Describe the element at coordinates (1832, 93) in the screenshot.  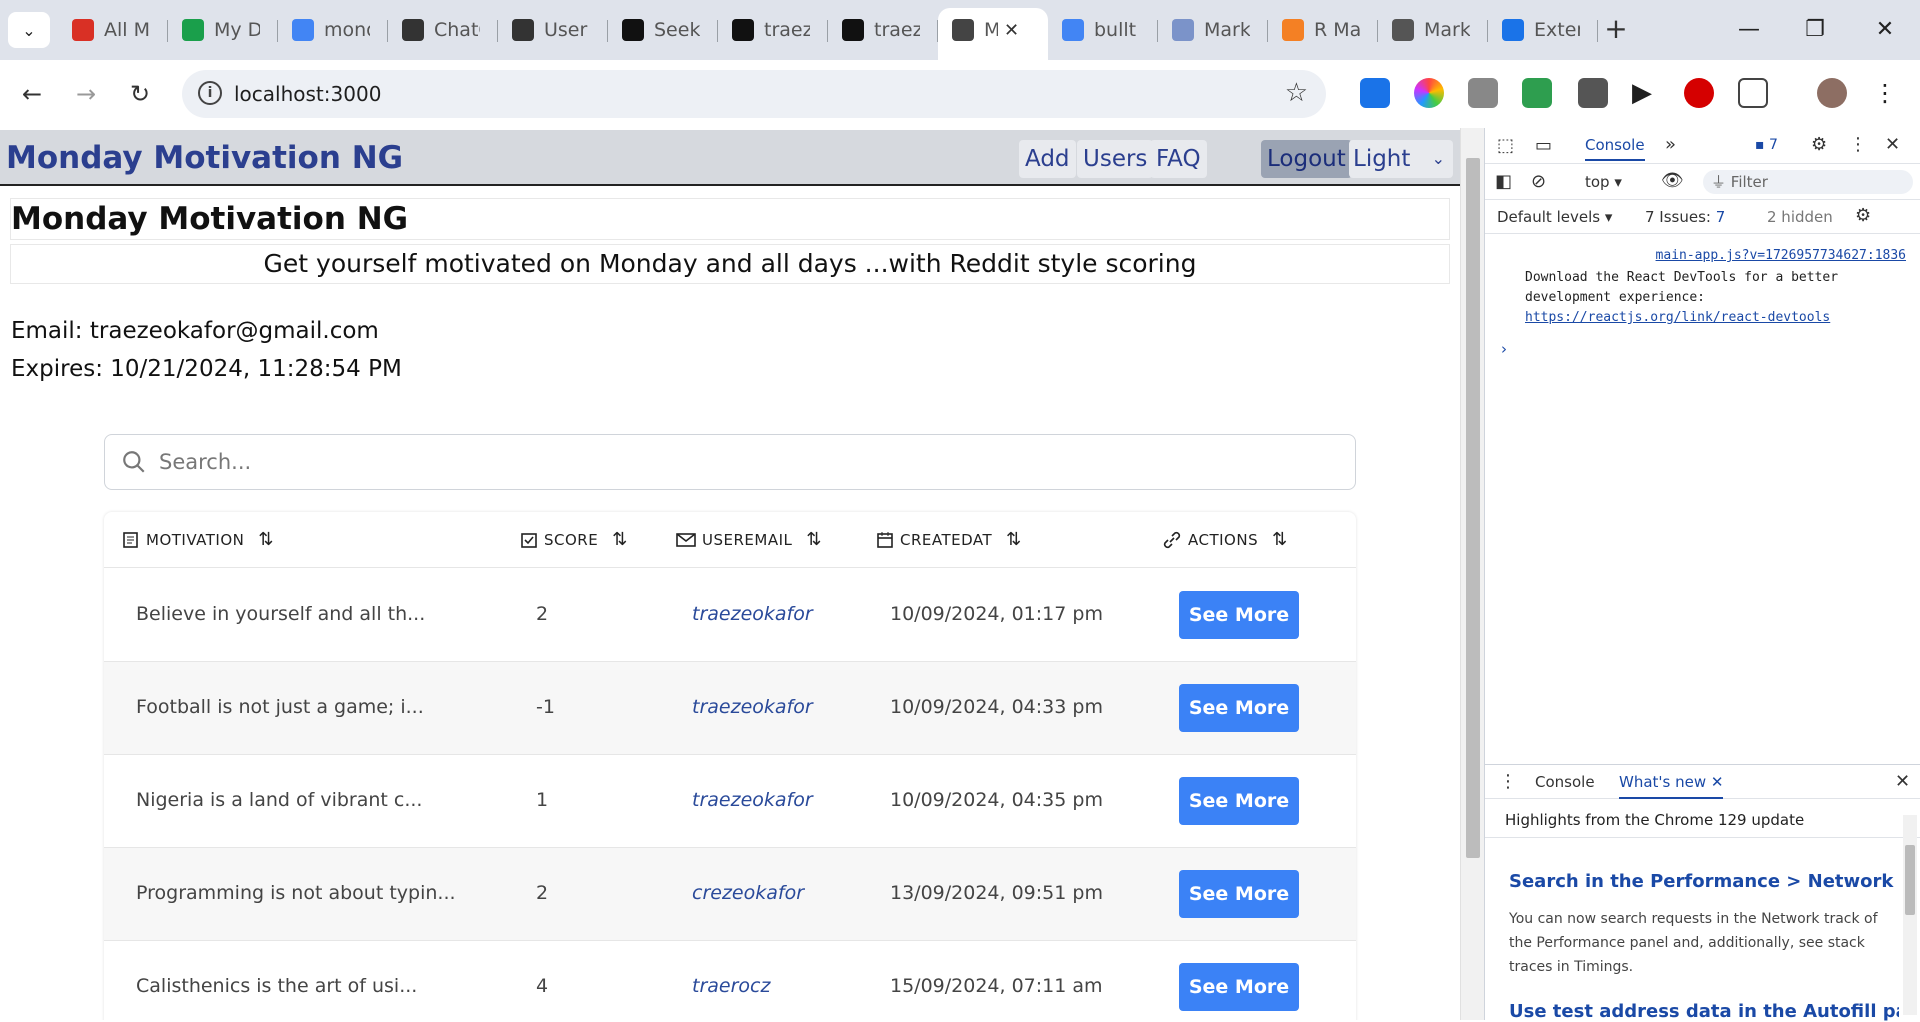
I see `profile-avatar` at that location.